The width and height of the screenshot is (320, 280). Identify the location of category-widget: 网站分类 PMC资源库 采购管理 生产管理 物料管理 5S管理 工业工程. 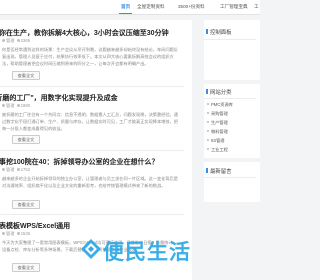
(232, 121).